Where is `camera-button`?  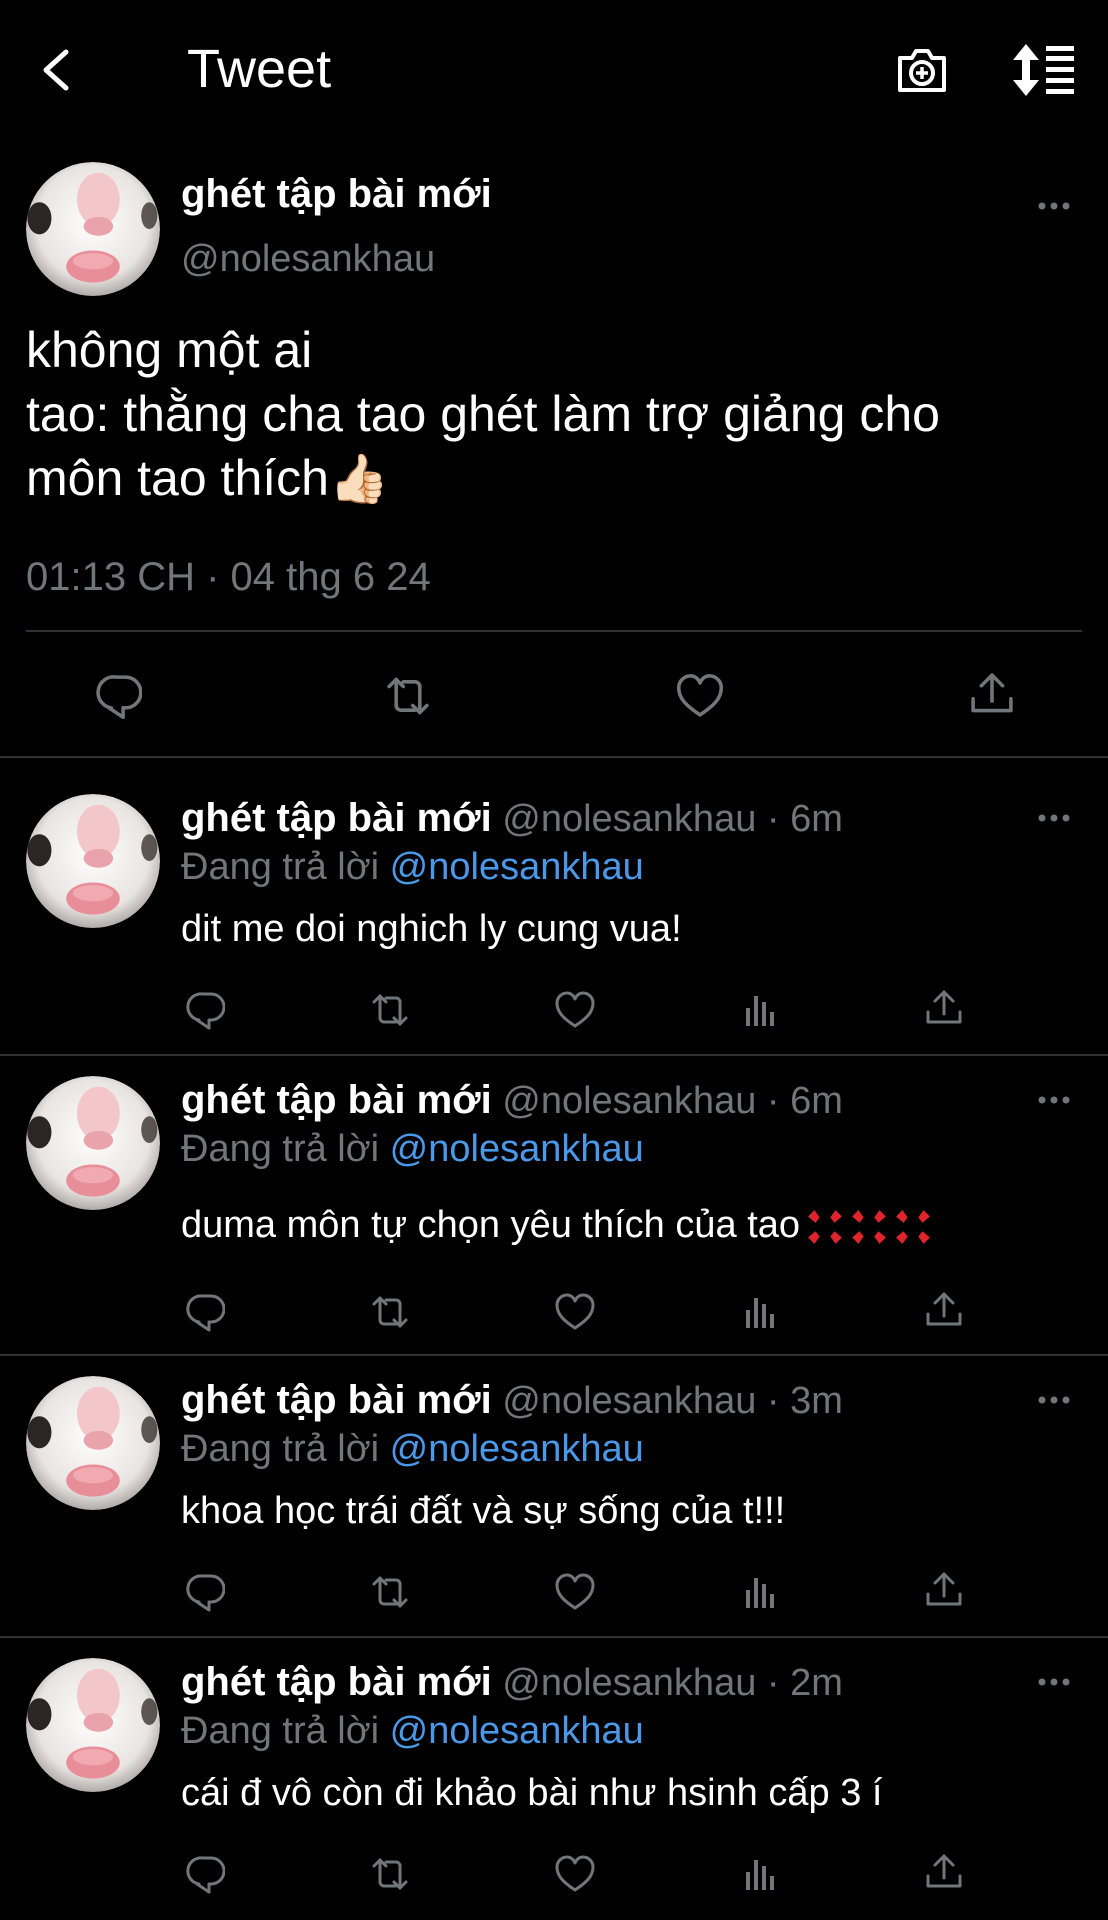
camera-button is located at coordinates (922, 70).